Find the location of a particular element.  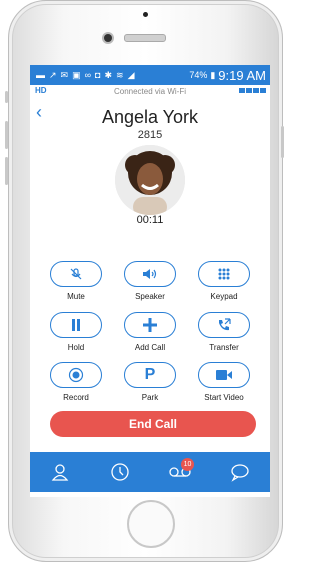

mute-icon is located at coordinates (76, 274).